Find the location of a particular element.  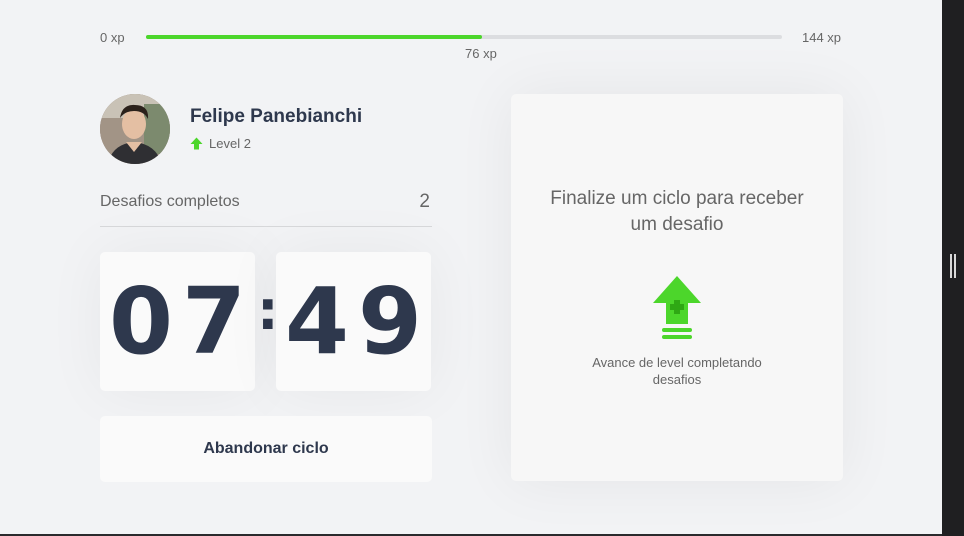

scrollbar is located at coordinates (953, 268).